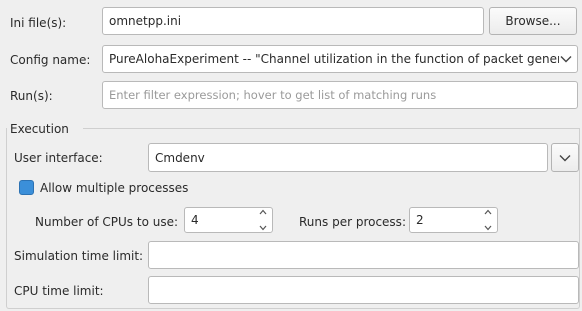 The width and height of the screenshot is (582, 311). I want to click on cpus-spinner-arrows, so click(263, 220).